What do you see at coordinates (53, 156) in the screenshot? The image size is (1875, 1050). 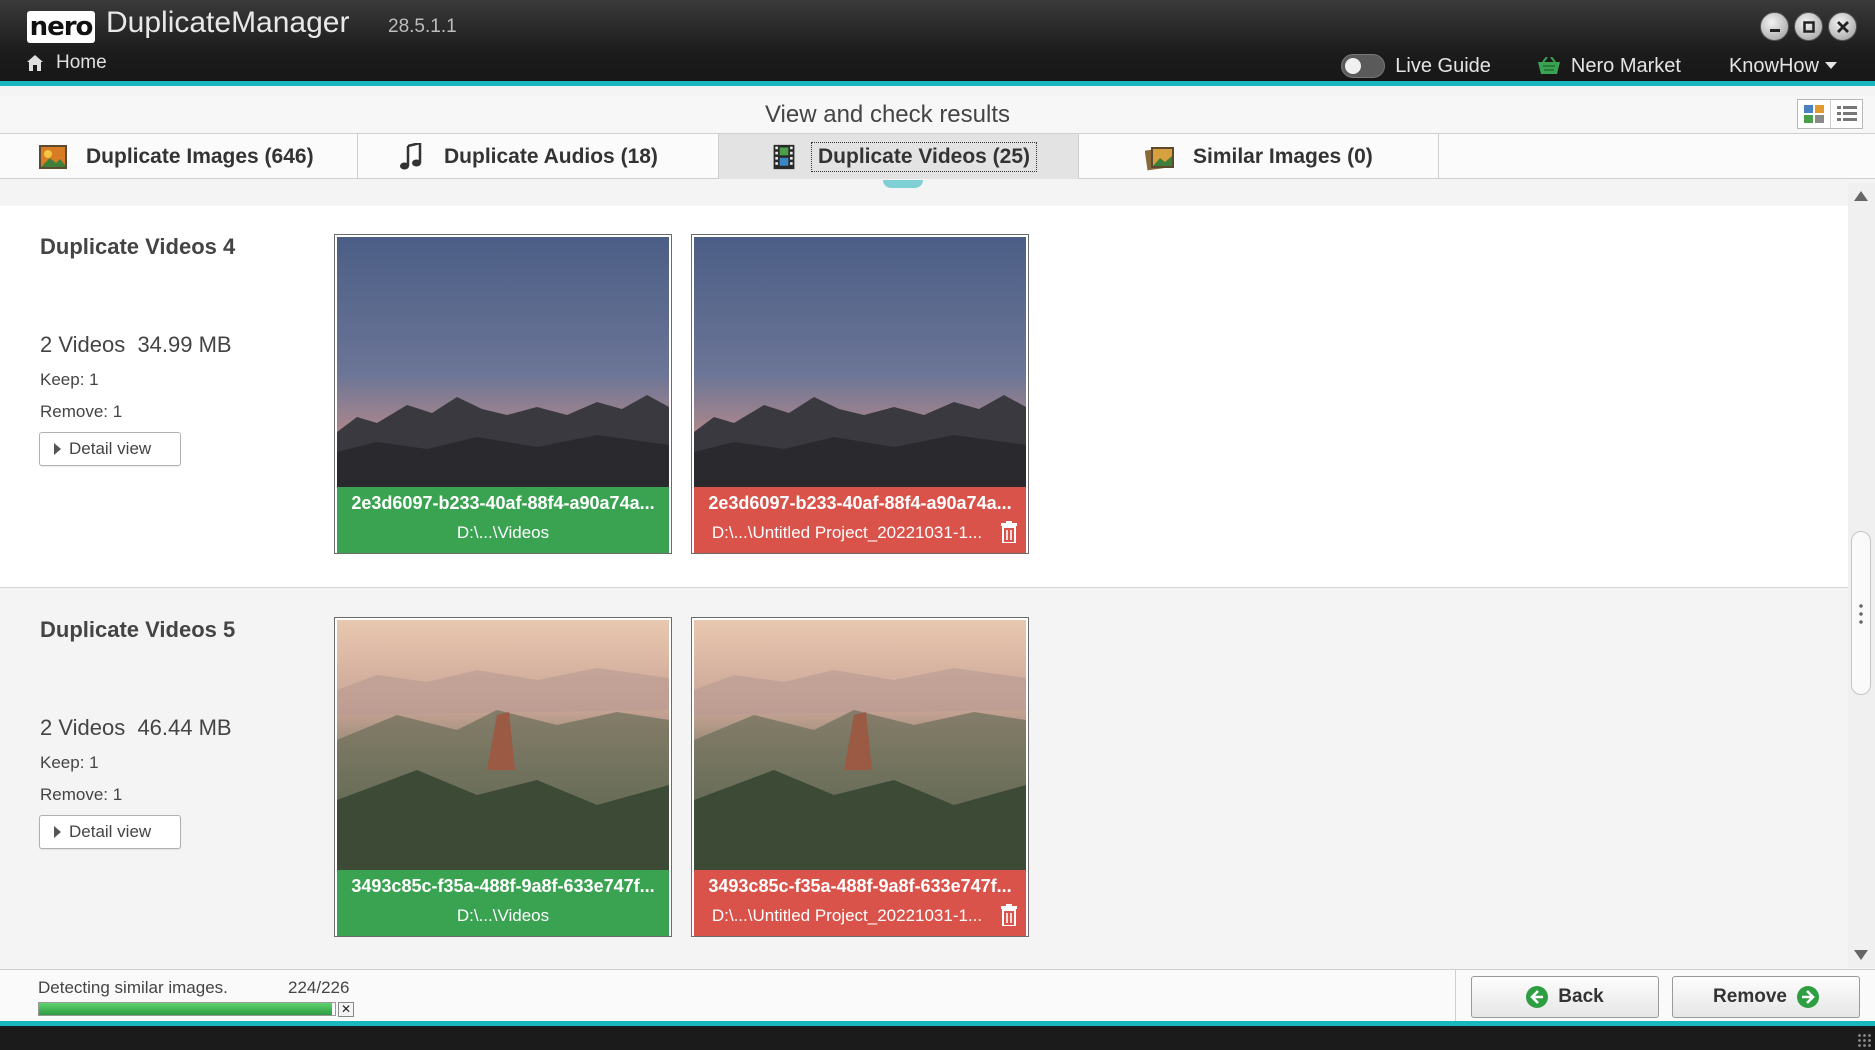 I see `images-icon` at bounding box center [53, 156].